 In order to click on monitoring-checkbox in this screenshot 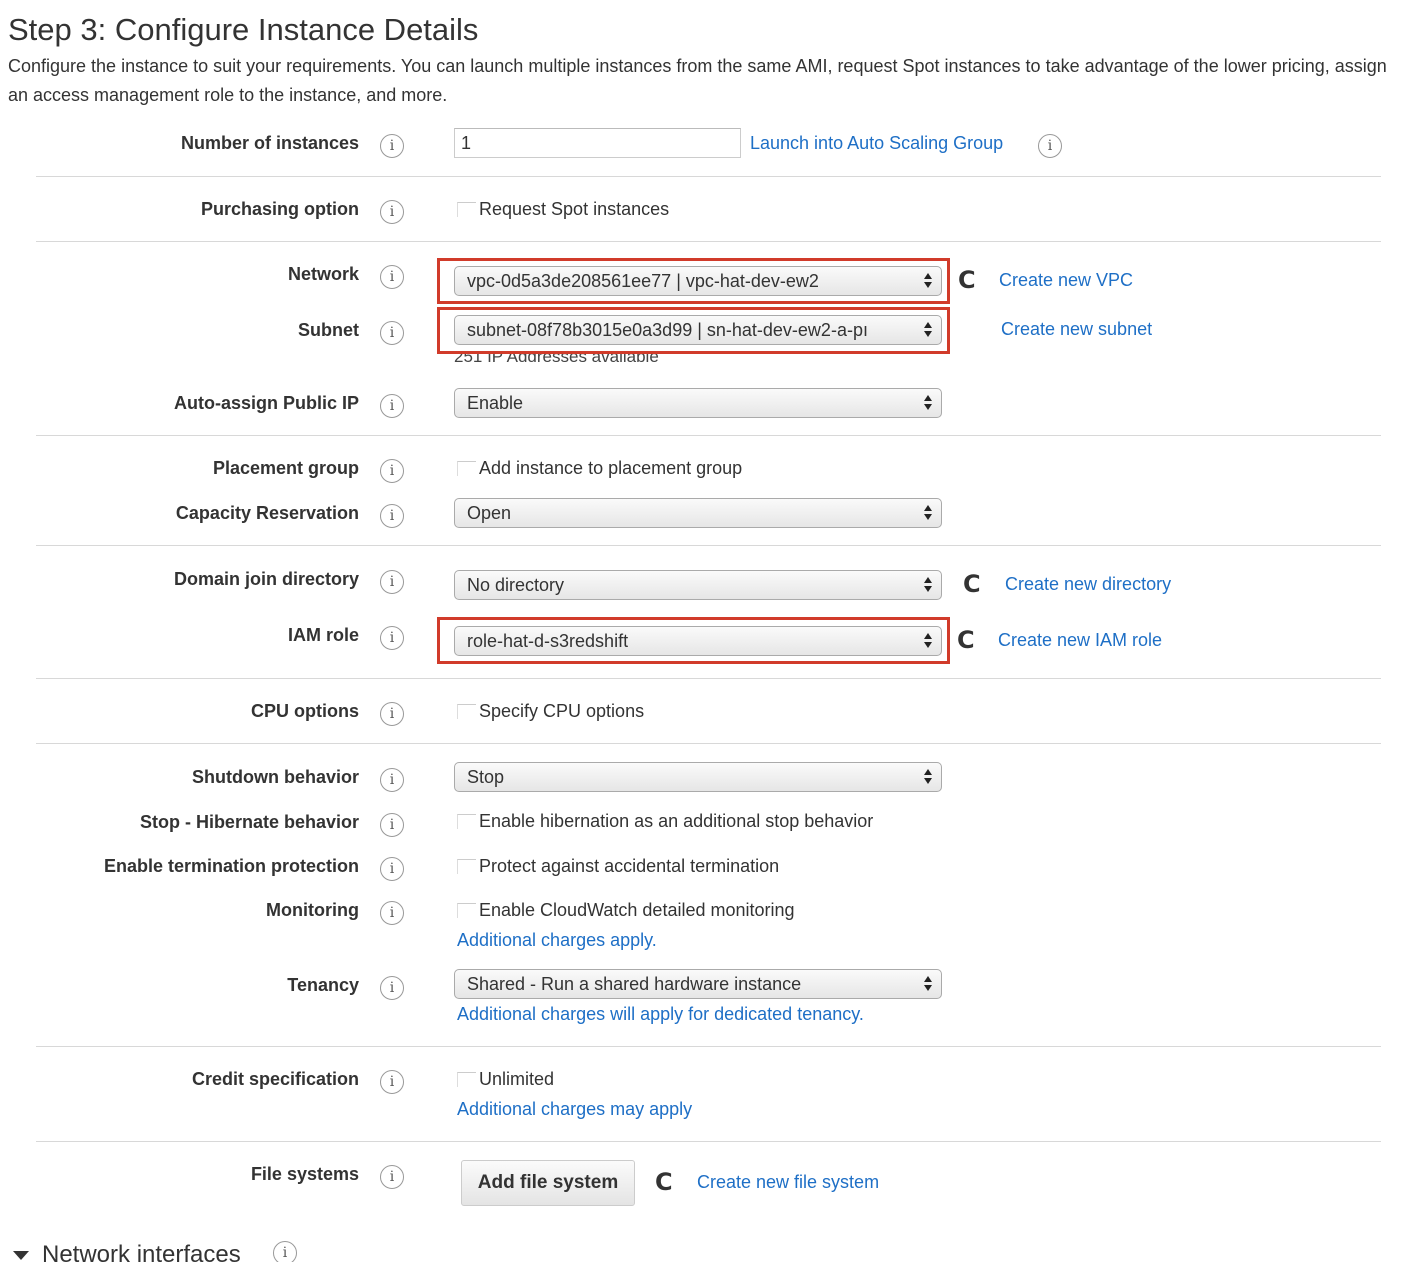, I will do `click(466, 910)`.